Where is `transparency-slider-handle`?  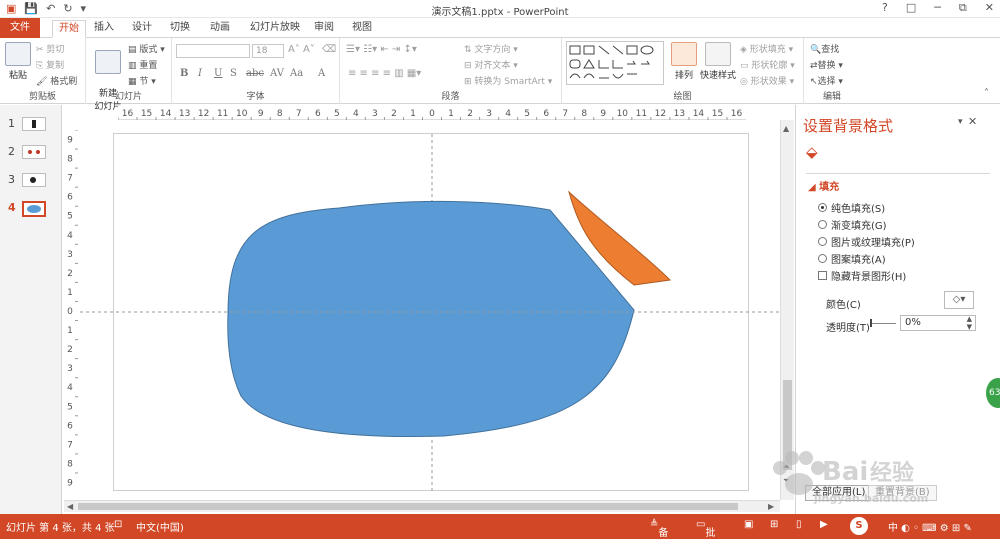 transparency-slider-handle is located at coordinates (871, 323).